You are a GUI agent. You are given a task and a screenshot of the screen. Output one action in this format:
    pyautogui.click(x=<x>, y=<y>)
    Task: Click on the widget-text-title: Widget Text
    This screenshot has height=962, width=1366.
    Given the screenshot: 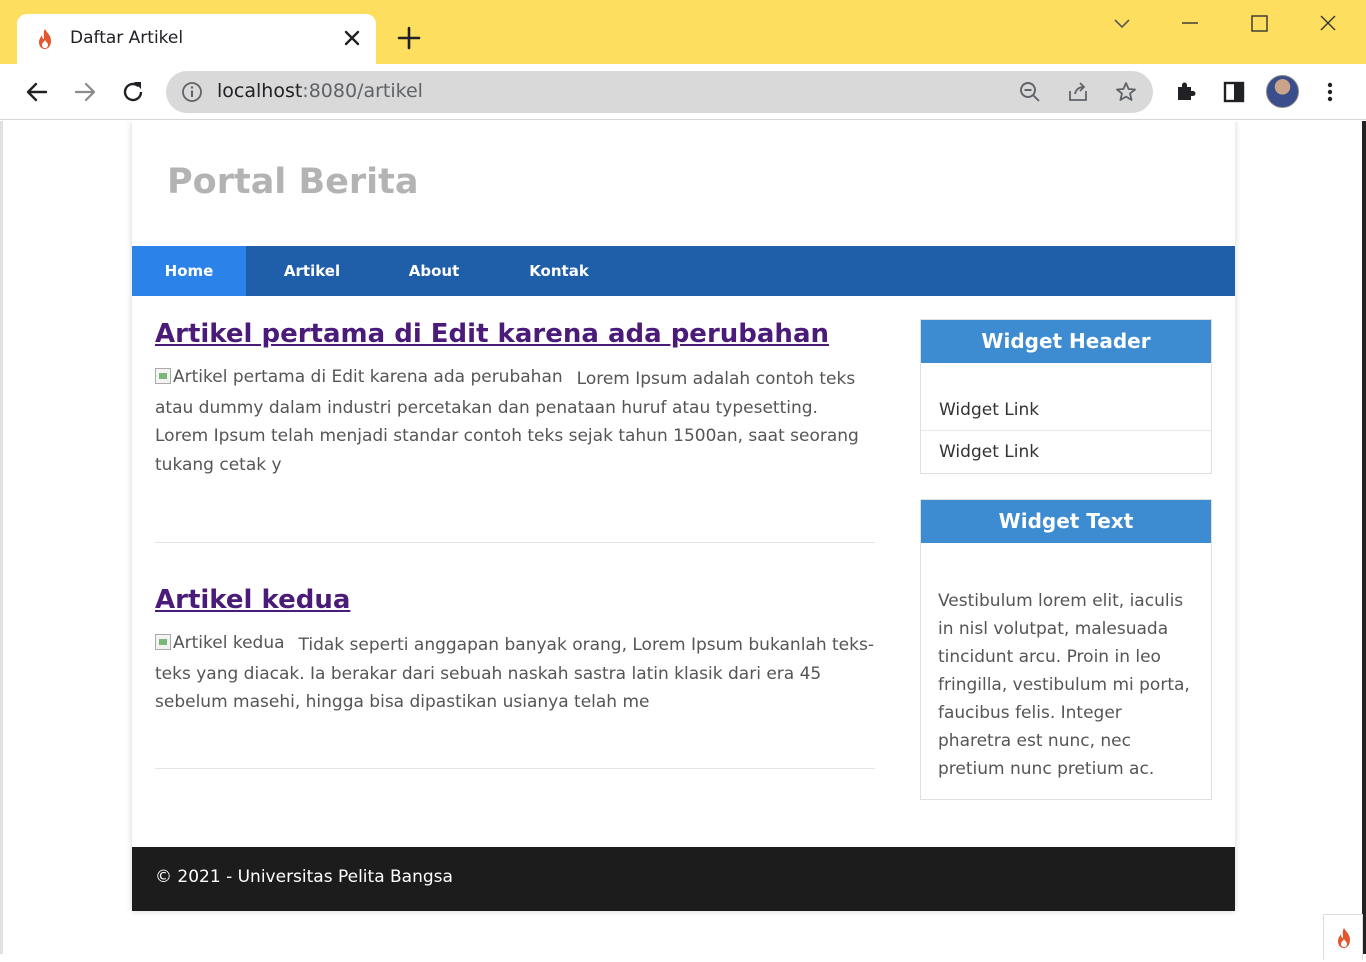 What is the action you would take?
    pyautogui.click(x=1066, y=521)
    